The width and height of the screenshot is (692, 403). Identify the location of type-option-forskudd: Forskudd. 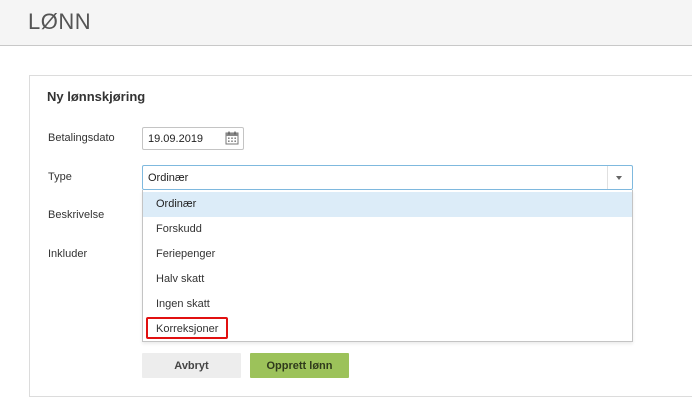
(387, 229).